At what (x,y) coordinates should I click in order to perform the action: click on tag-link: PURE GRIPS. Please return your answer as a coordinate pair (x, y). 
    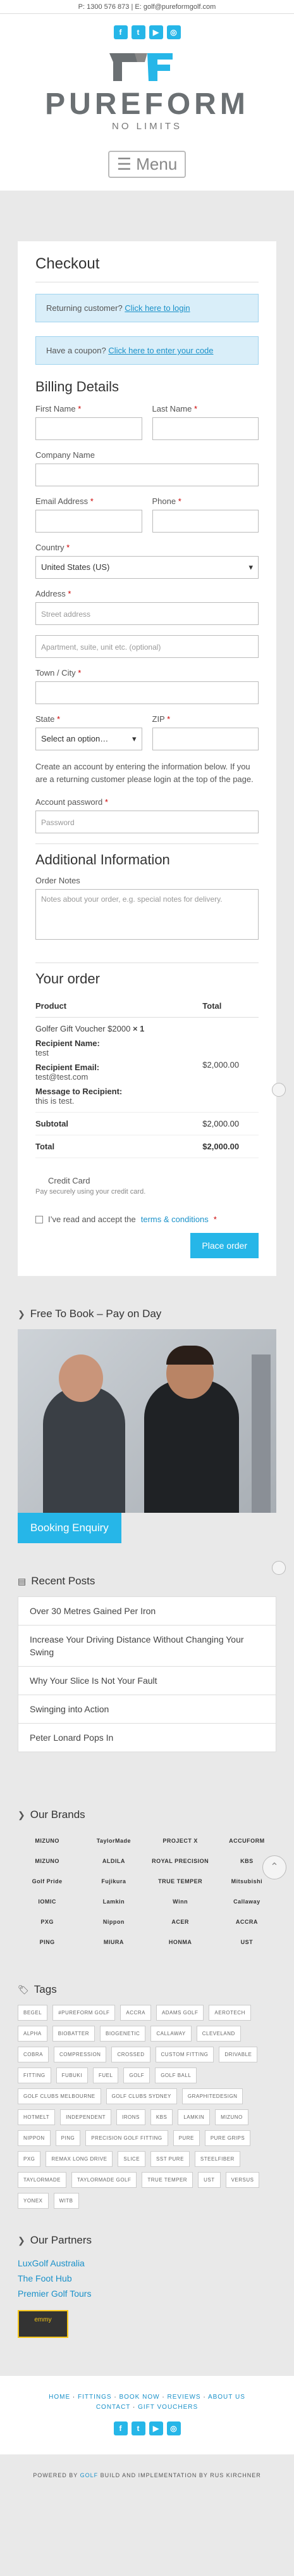
    Looking at the image, I should click on (227, 2138).